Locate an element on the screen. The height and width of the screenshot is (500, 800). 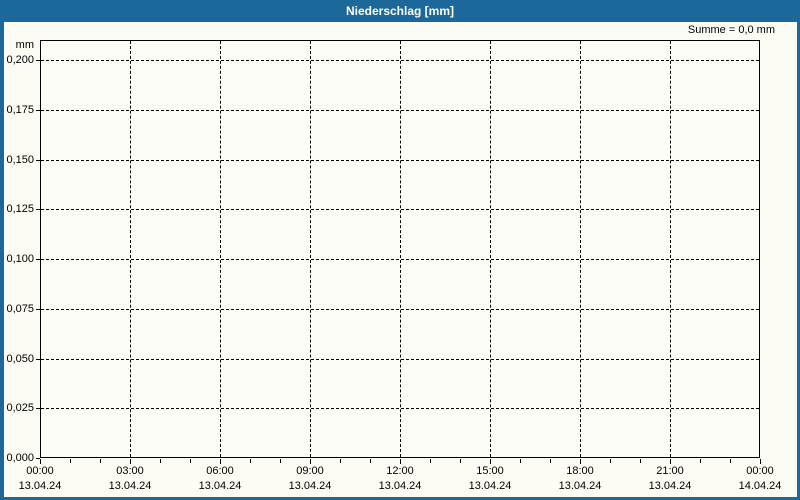
y-axis-label: 0,050 is located at coordinates (20, 358).